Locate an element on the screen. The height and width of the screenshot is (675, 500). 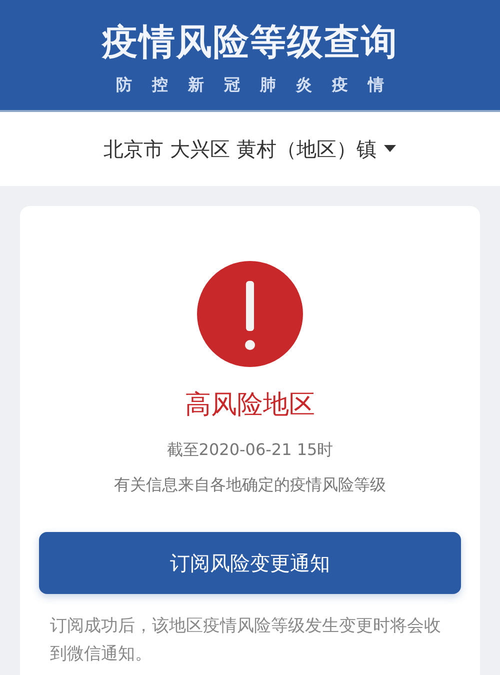
region-selector: 北京市 大兴区 黄村（地区）镇 is located at coordinates (250, 149).